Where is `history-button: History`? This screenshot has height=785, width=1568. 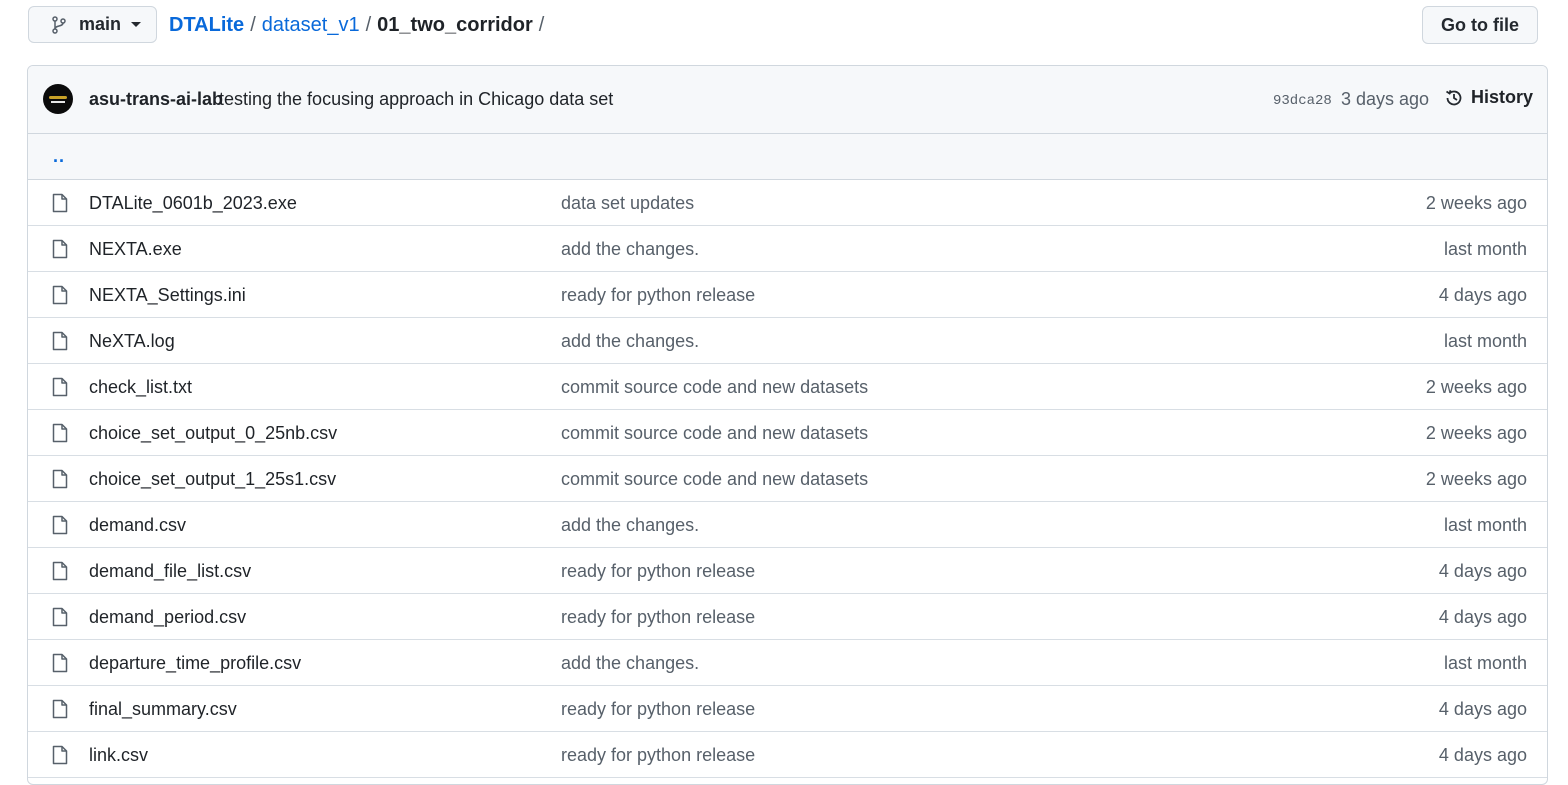 history-button: History is located at coordinates (1488, 97).